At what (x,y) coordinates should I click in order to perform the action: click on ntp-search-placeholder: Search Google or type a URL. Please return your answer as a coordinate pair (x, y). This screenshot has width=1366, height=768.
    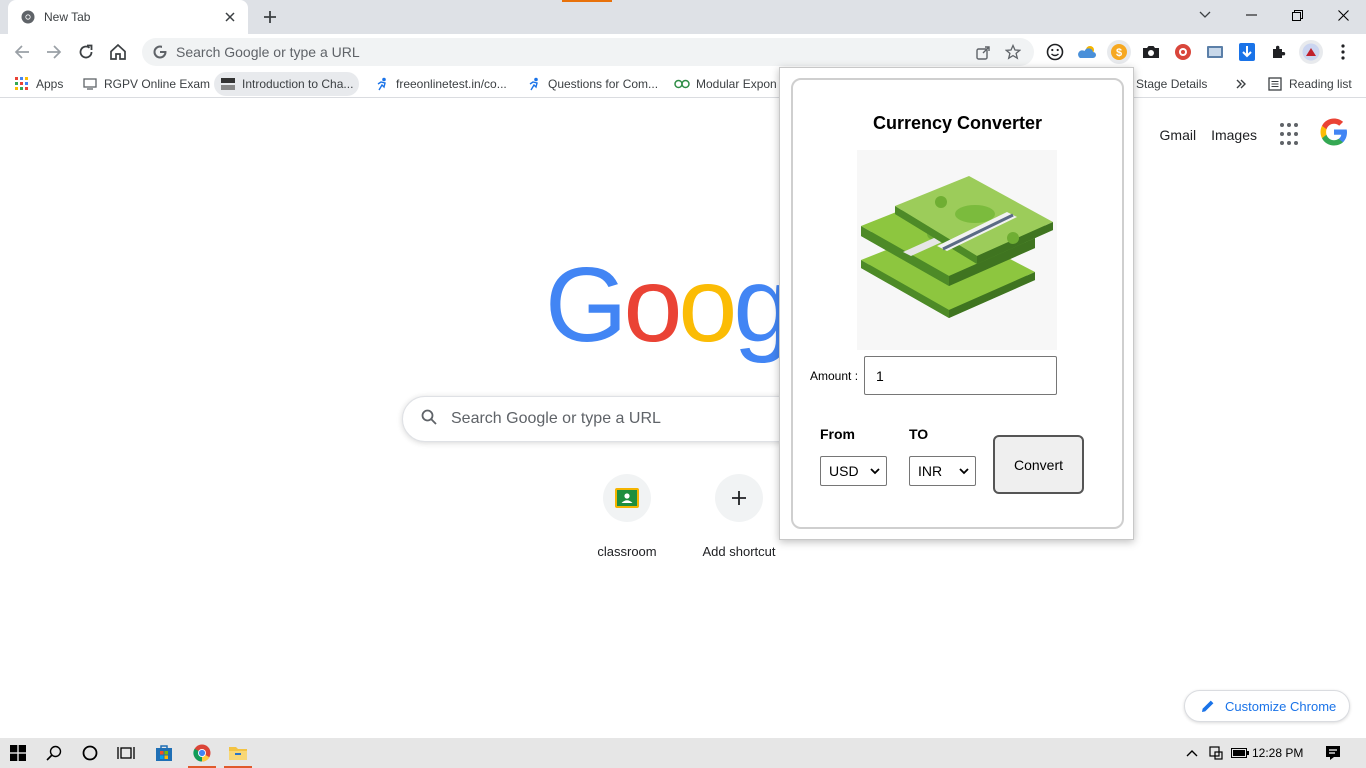
    Looking at the image, I should click on (556, 418).